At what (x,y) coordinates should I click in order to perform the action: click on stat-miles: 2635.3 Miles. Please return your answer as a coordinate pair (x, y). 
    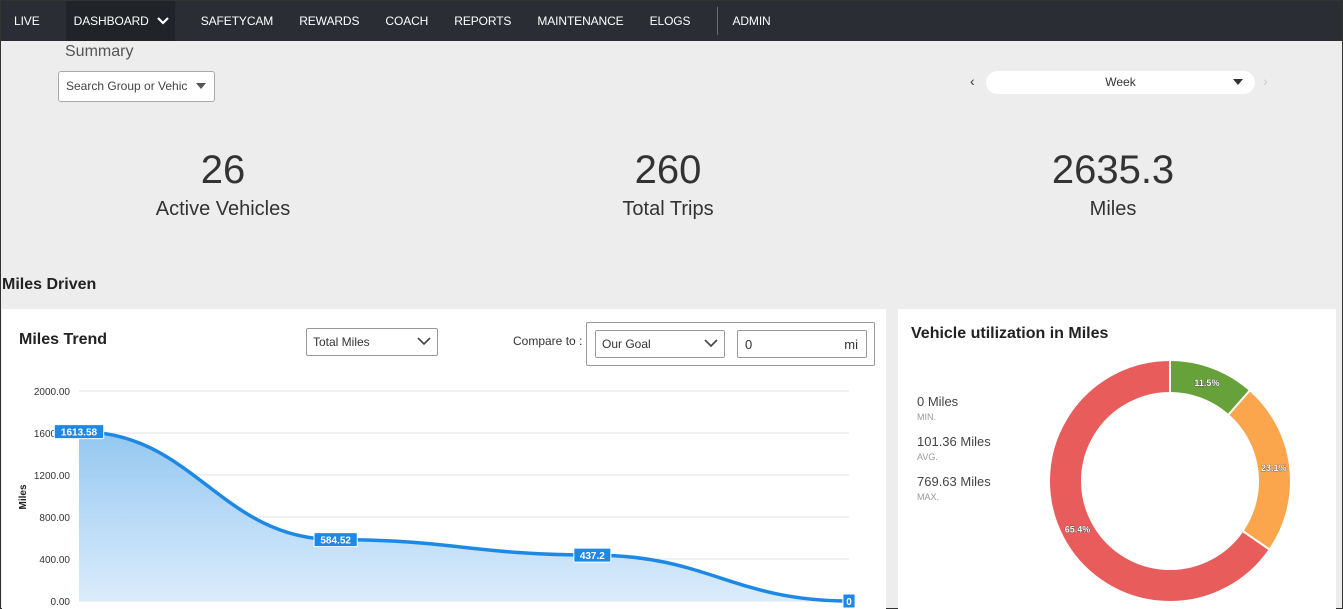
    Looking at the image, I should click on (1113, 184).